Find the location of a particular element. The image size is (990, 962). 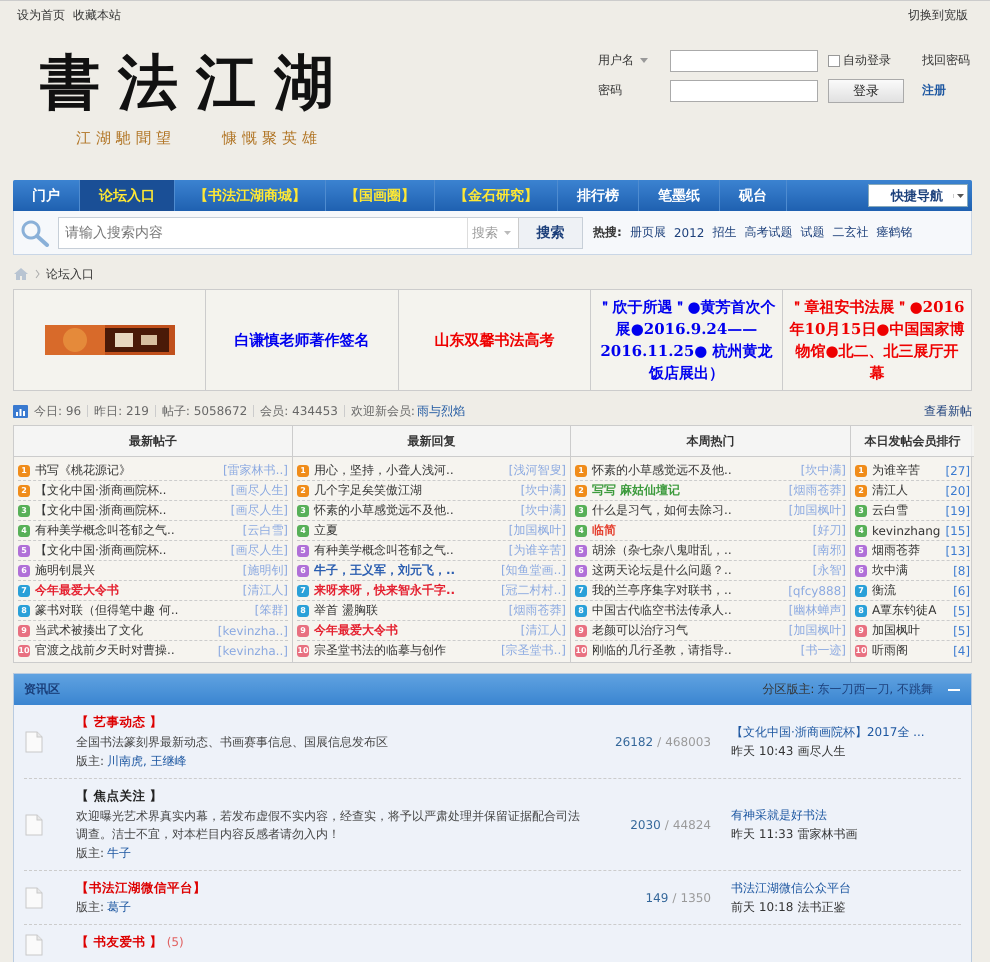

thread-link: 举首 盪胸联 is located at coordinates (409, 610).